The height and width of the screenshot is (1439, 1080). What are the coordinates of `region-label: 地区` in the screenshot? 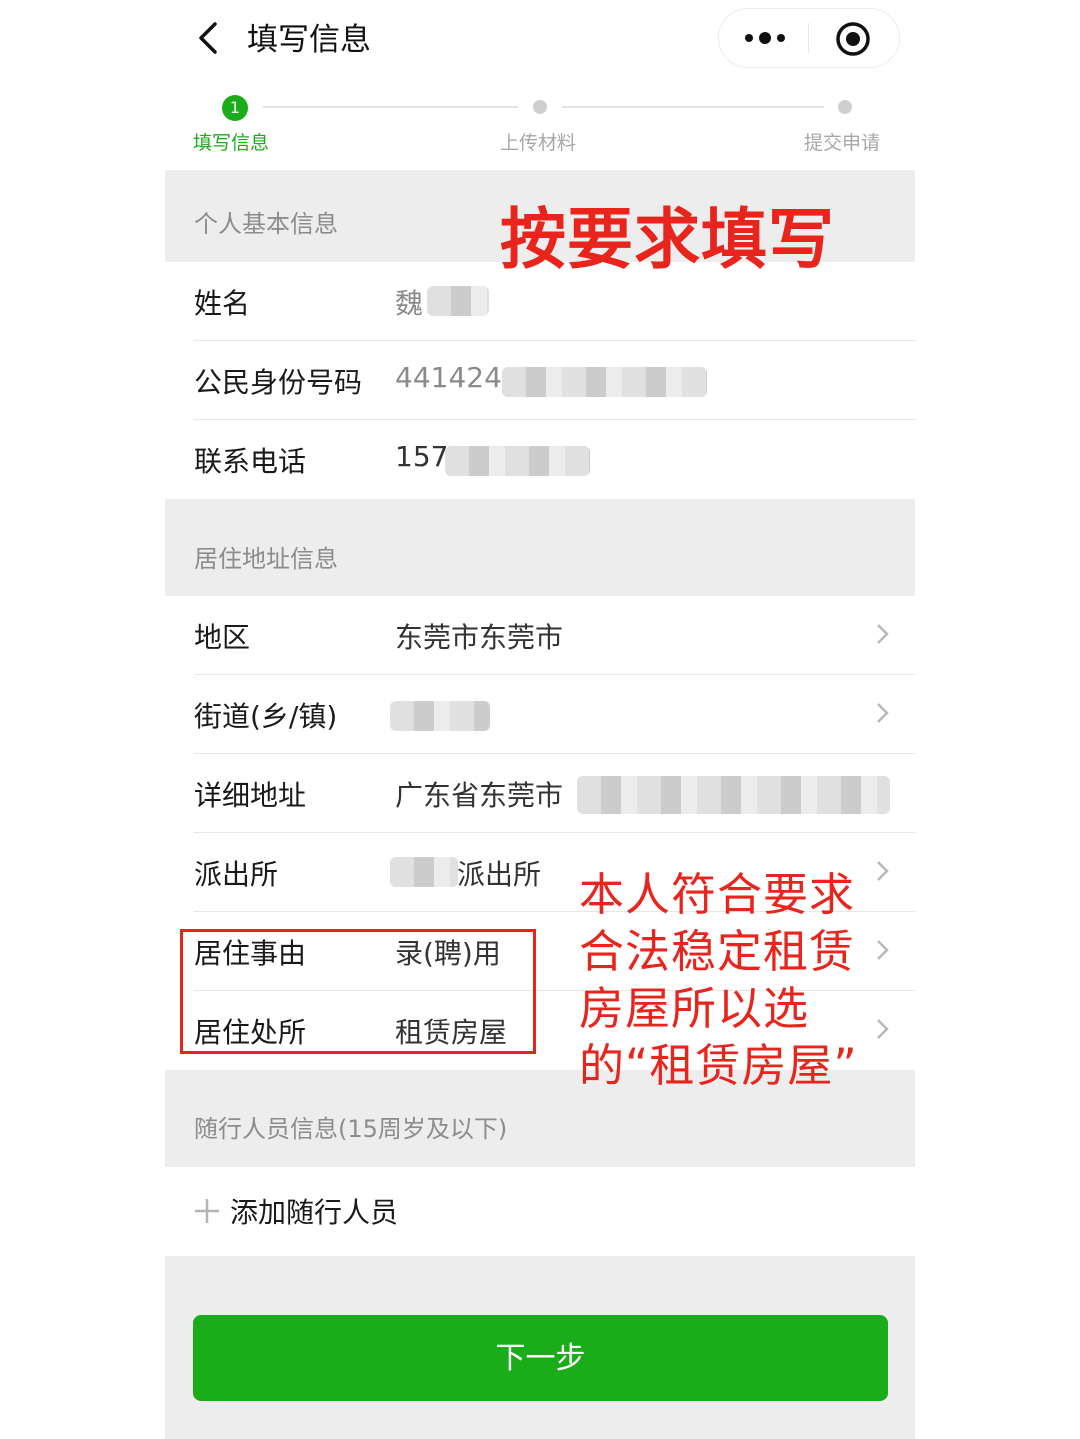 It's located at (222, 637).